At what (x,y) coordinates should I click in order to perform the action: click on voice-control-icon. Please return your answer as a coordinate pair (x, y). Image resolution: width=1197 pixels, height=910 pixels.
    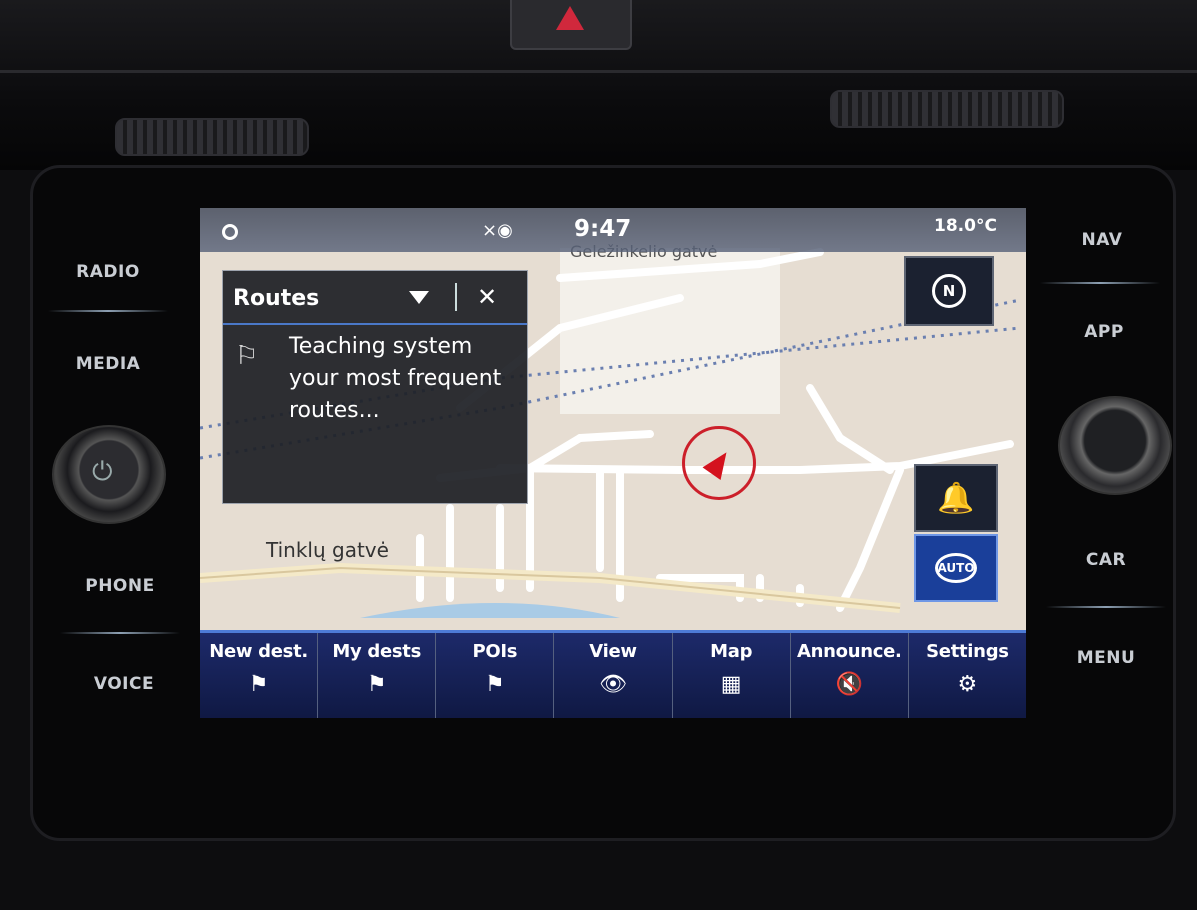
    Looking at the image, I should click on (230, 232).